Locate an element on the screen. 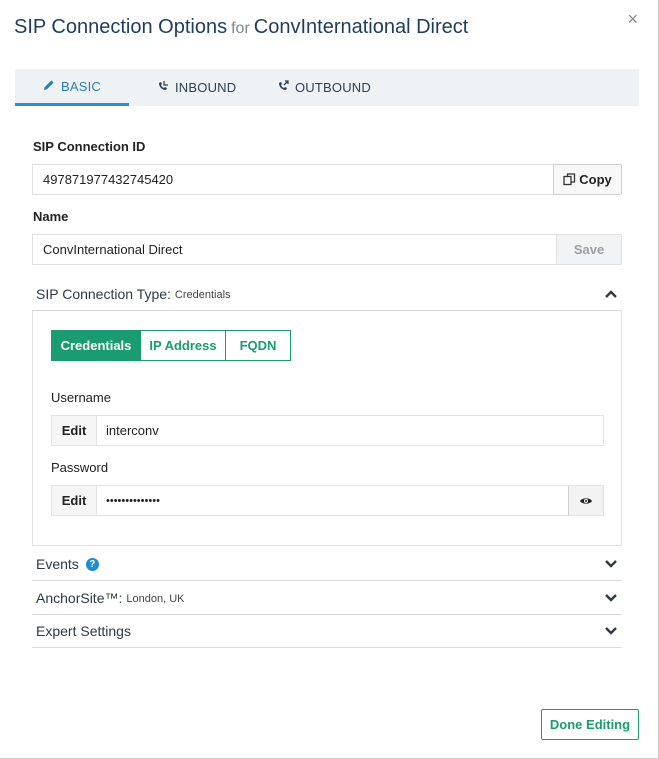 The width and height of the screenshot is (659, 759). connection-id-label: SIP Connection ID is located at coordinates (89, 146).